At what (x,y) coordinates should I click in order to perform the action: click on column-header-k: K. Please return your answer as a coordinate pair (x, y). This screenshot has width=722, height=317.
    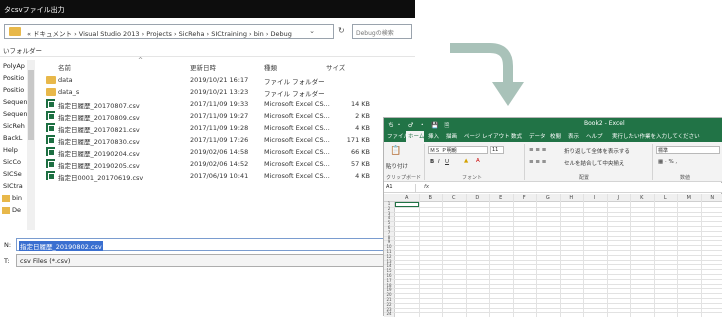
    Looking at the image, I should click on (642, 198).